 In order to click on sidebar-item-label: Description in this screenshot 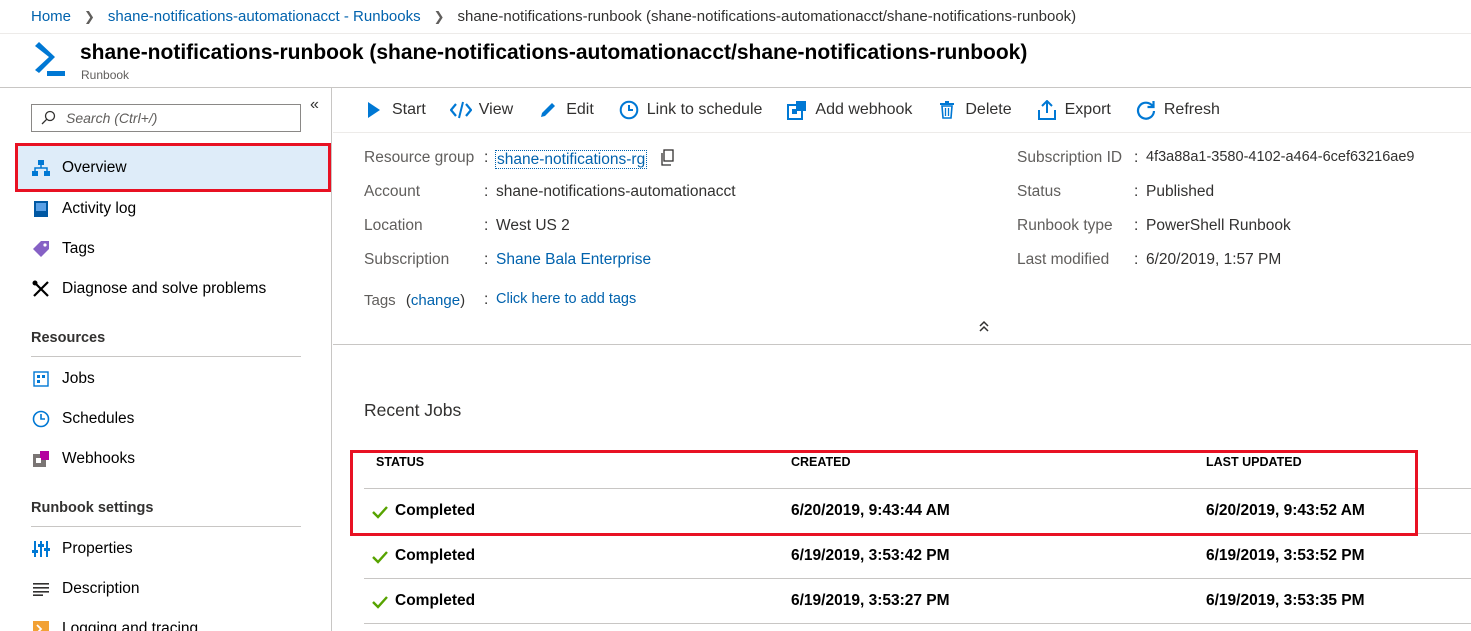, I will do `click(101, 588)`.